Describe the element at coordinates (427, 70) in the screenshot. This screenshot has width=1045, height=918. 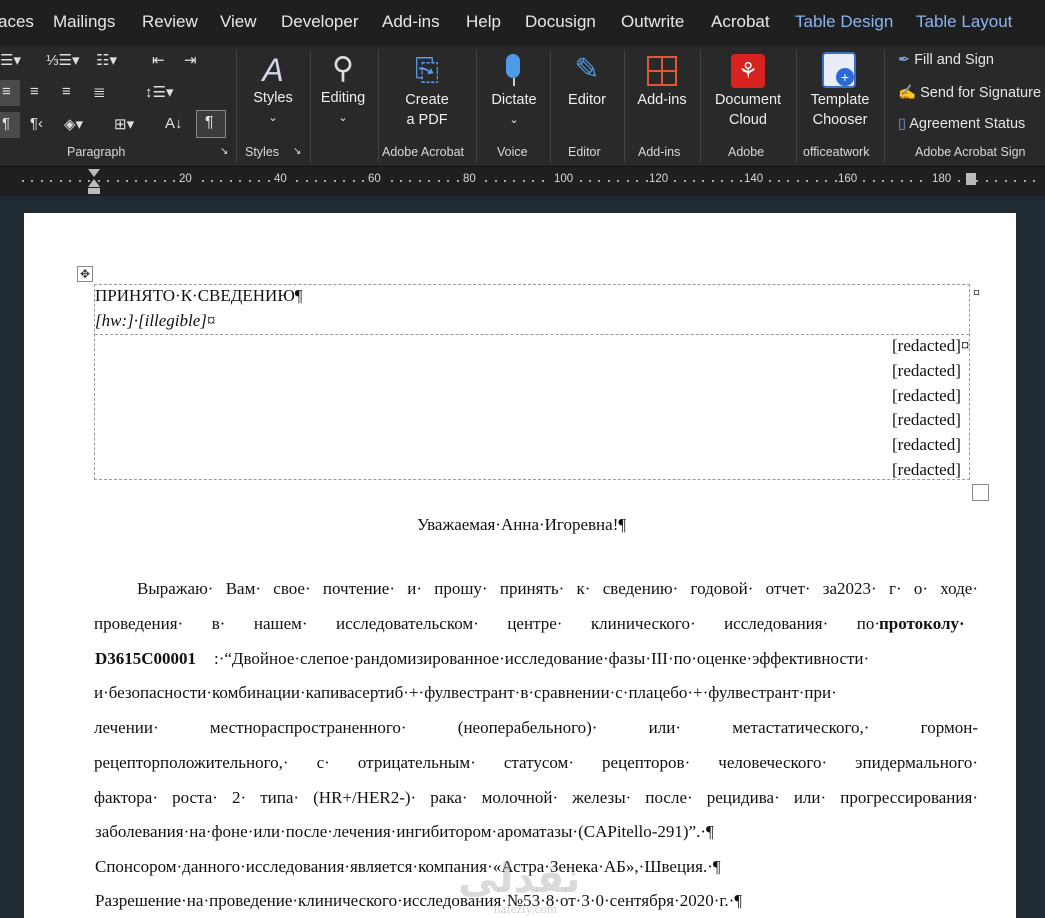
I see `pdf-create-icon: ⎘` at that location.